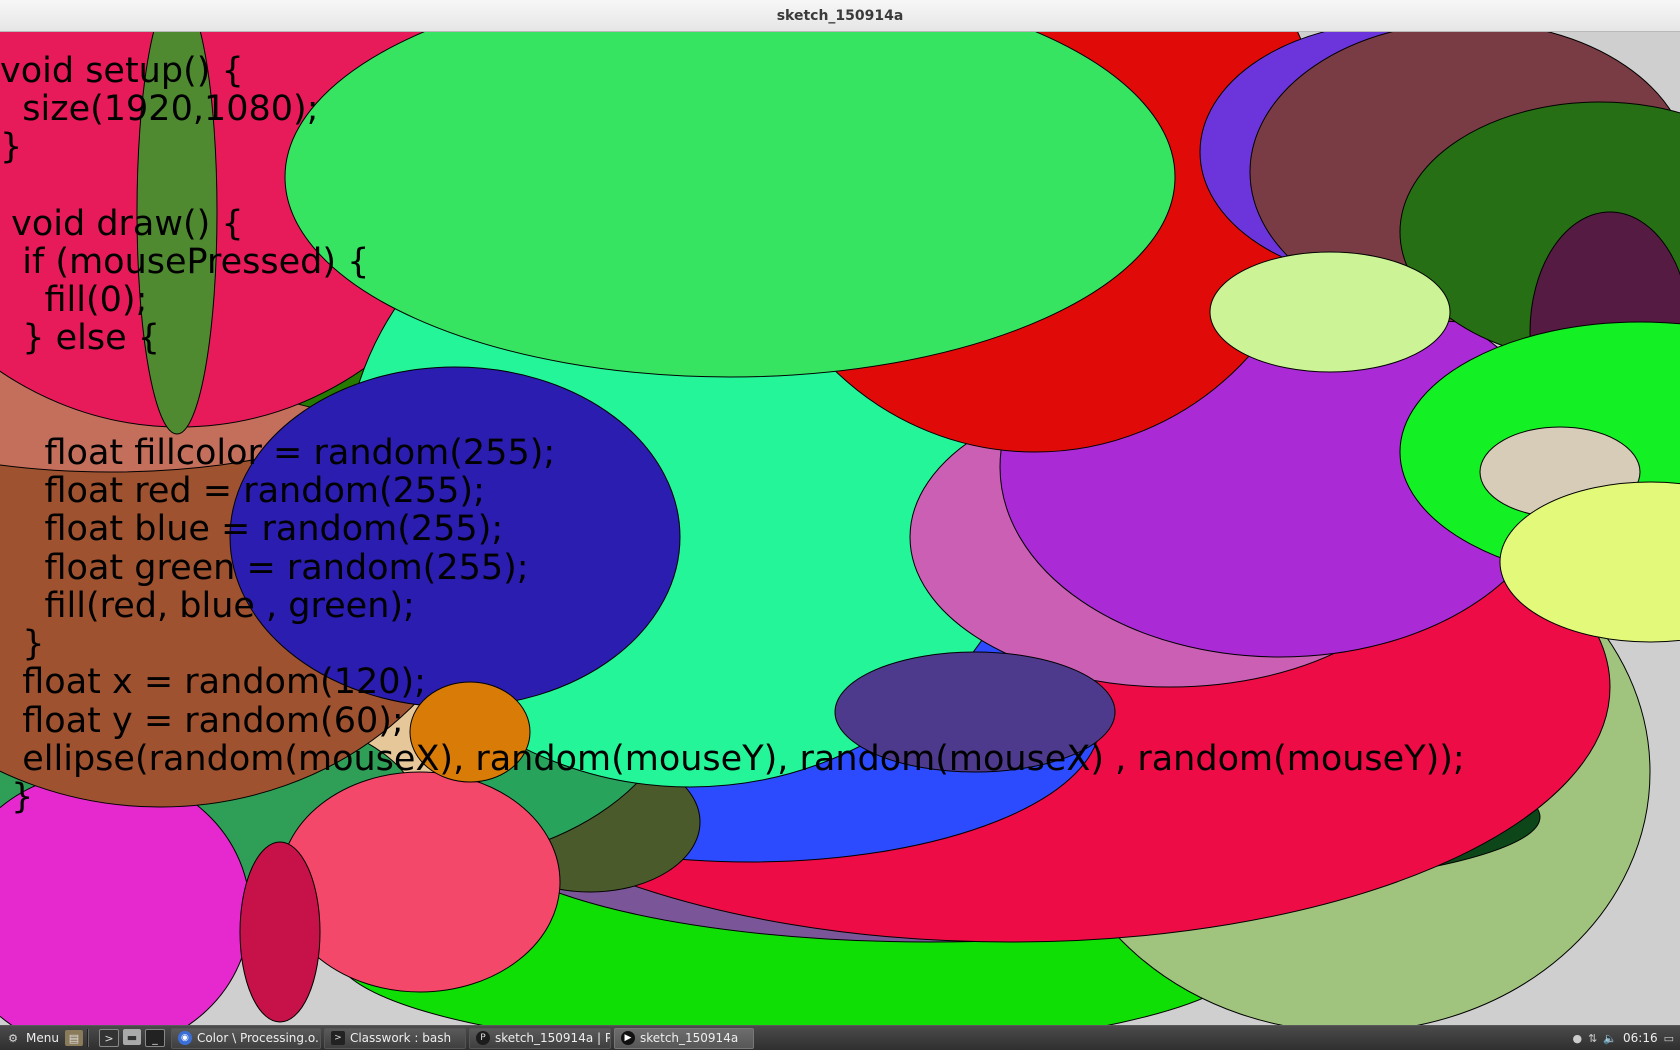  I want to click on window-titlebar: sketch_150914a, so click(840, 16).